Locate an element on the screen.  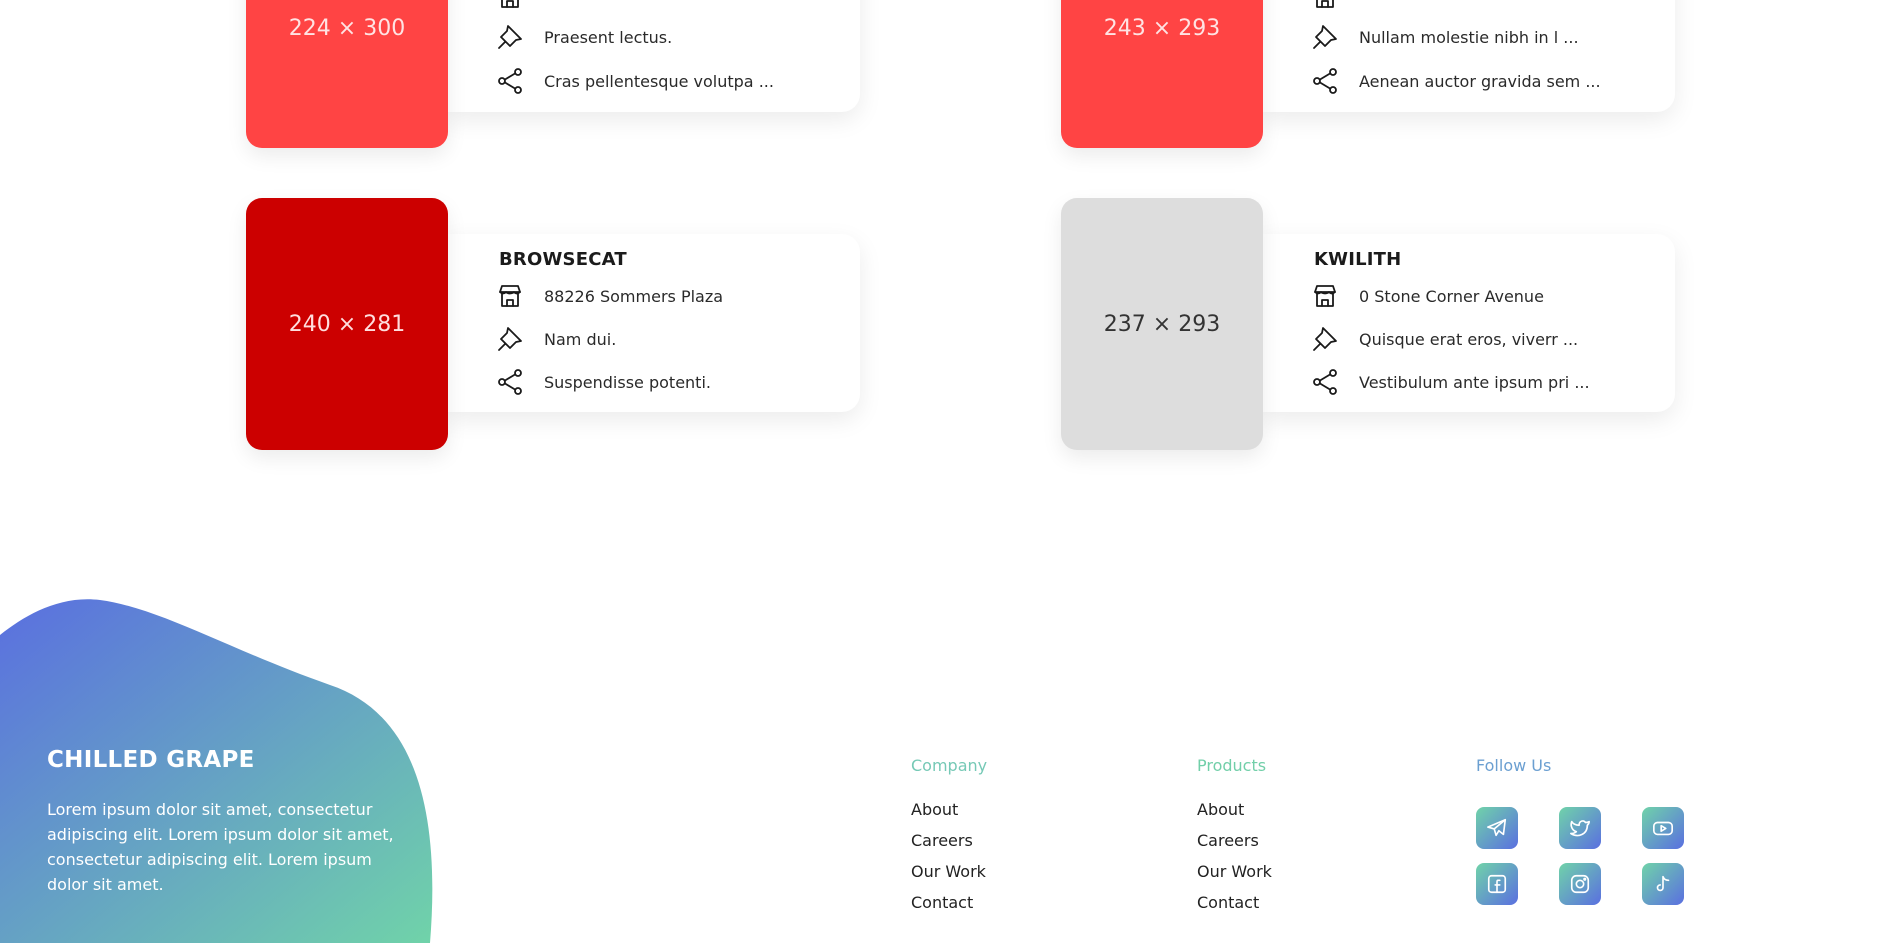
image-size-label: 240 × 281 is located at coordinates (347, 324).